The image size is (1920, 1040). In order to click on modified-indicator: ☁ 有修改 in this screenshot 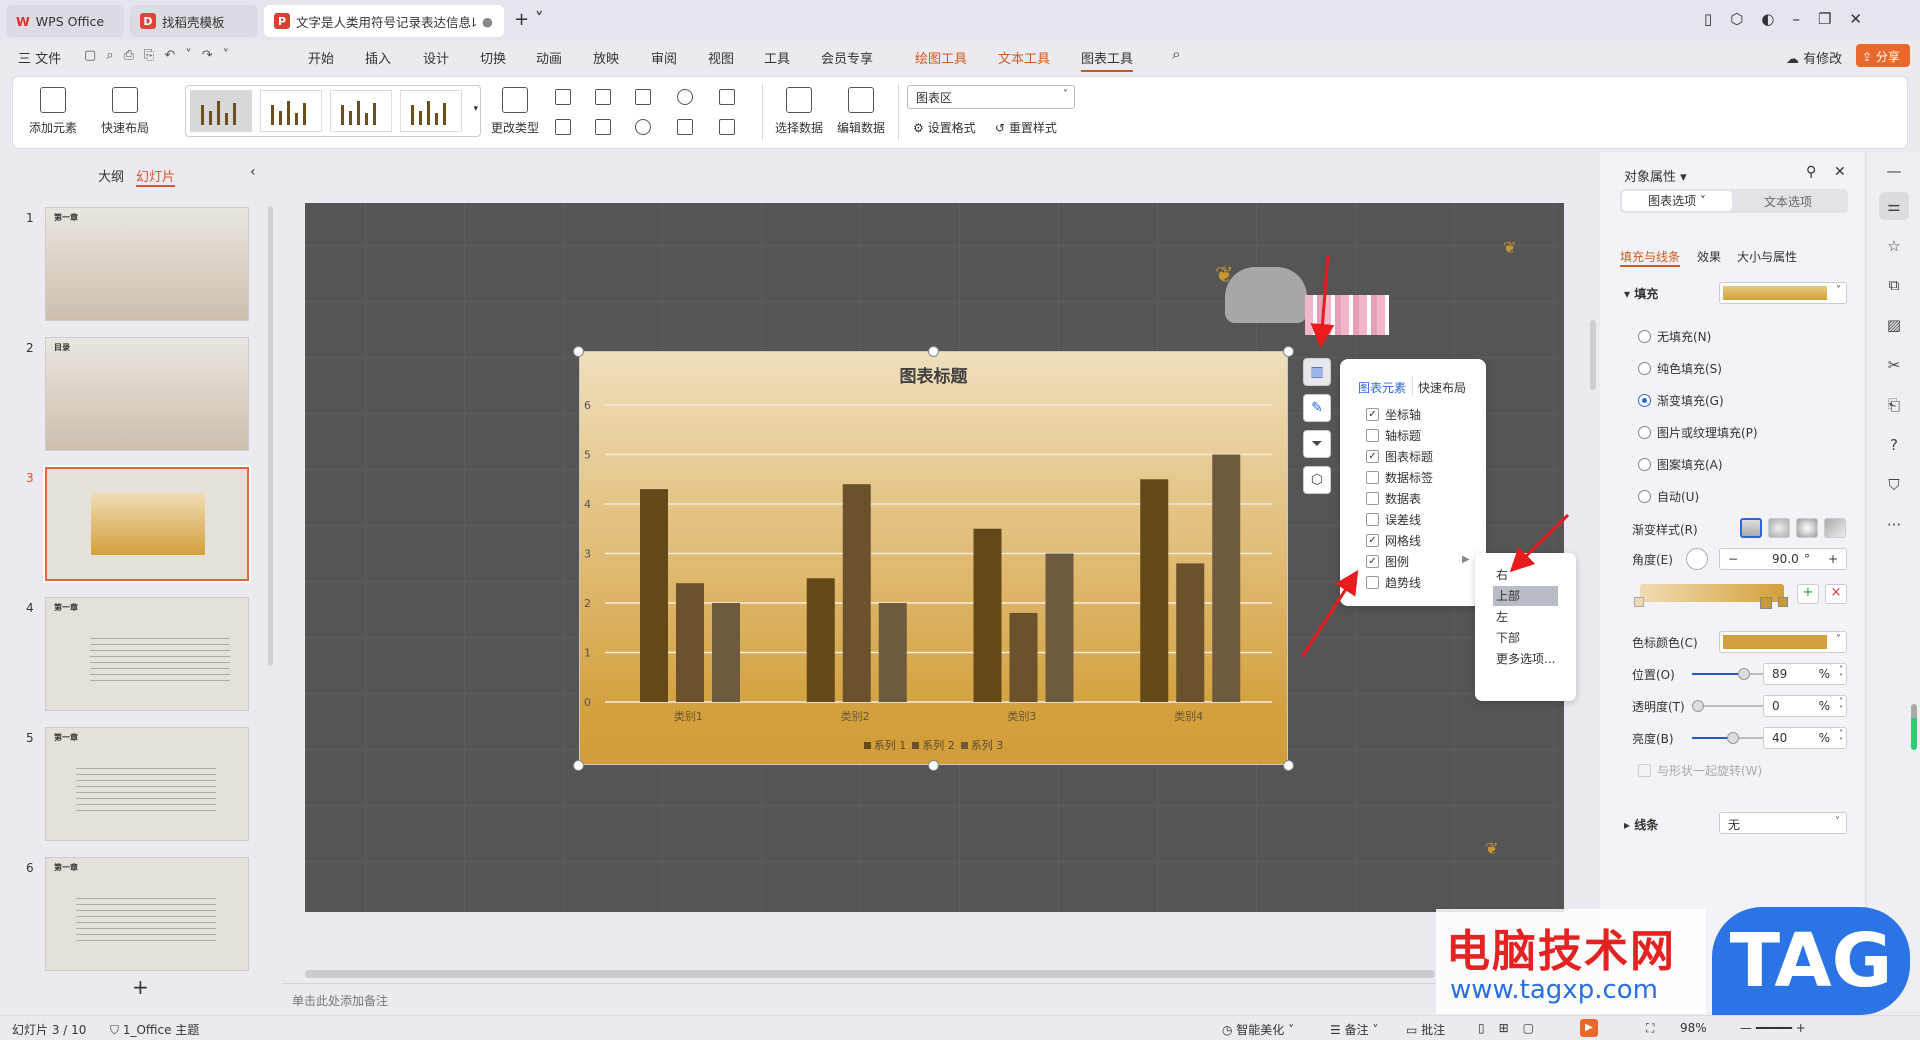, I will do `click(1814, 57)`.